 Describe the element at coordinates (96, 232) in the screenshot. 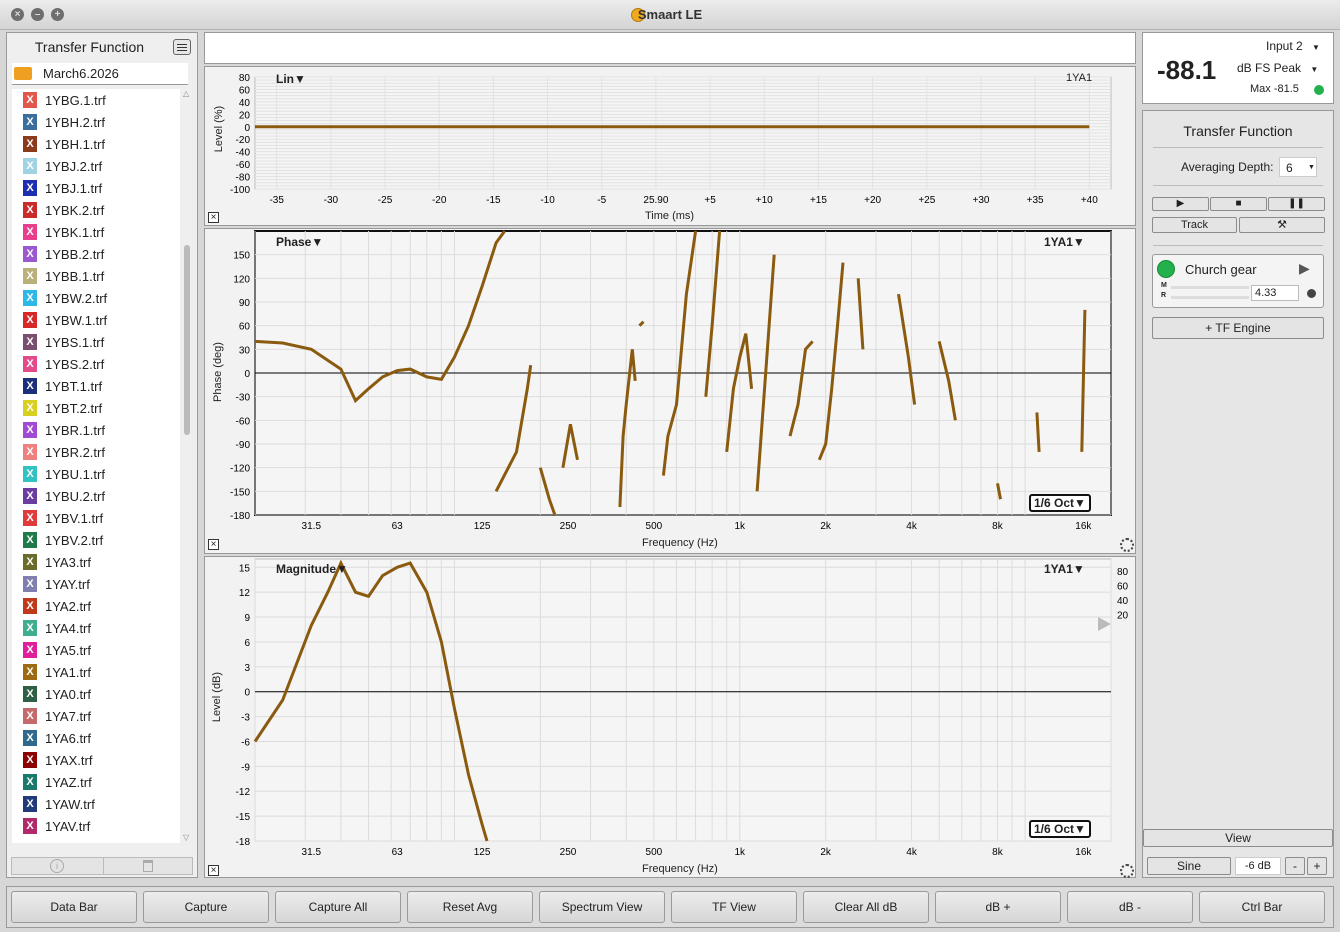

I see `file-list-item: X 1YBK.1.trf` at that location.